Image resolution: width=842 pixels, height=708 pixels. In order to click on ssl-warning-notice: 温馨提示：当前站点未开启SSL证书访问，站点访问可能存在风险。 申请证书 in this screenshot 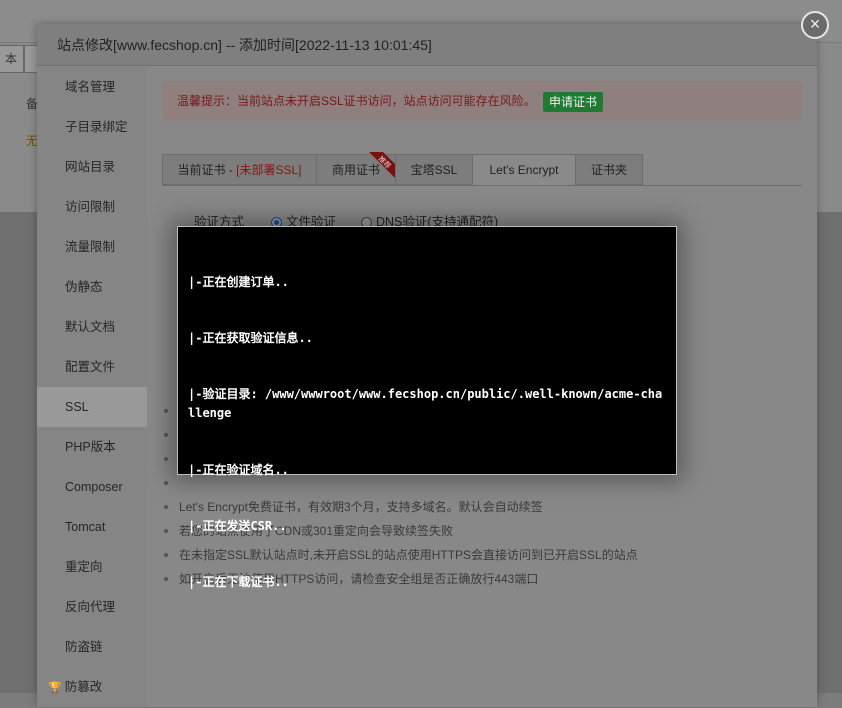, I will do `click(482, 101)`.